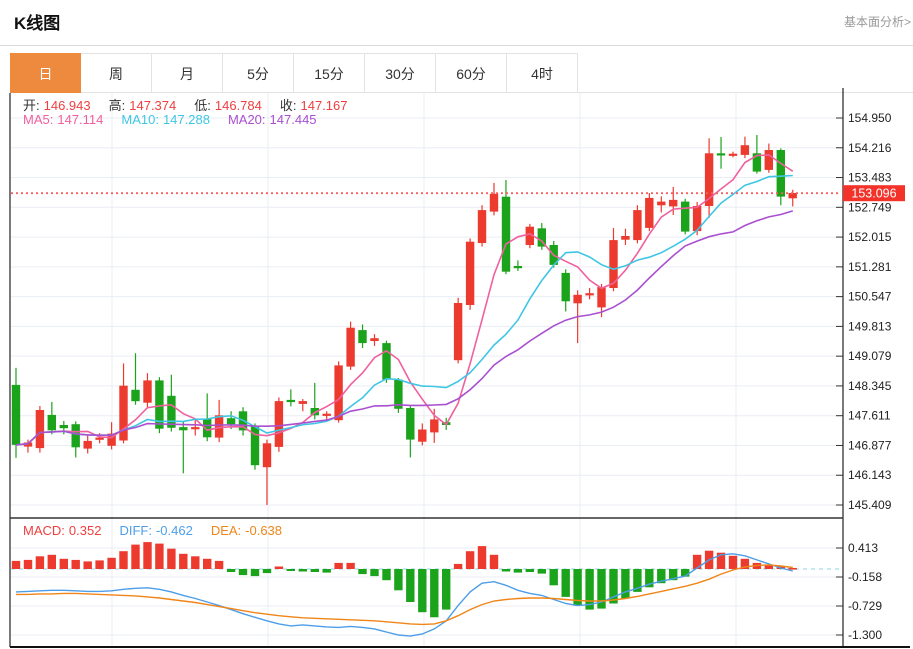 The width and height of the screenshot is (913, 649). Describe the element at coordinates (246, 530) in the screenshot. I see `legend-macd-dea: DEA: -0.638` at that location.